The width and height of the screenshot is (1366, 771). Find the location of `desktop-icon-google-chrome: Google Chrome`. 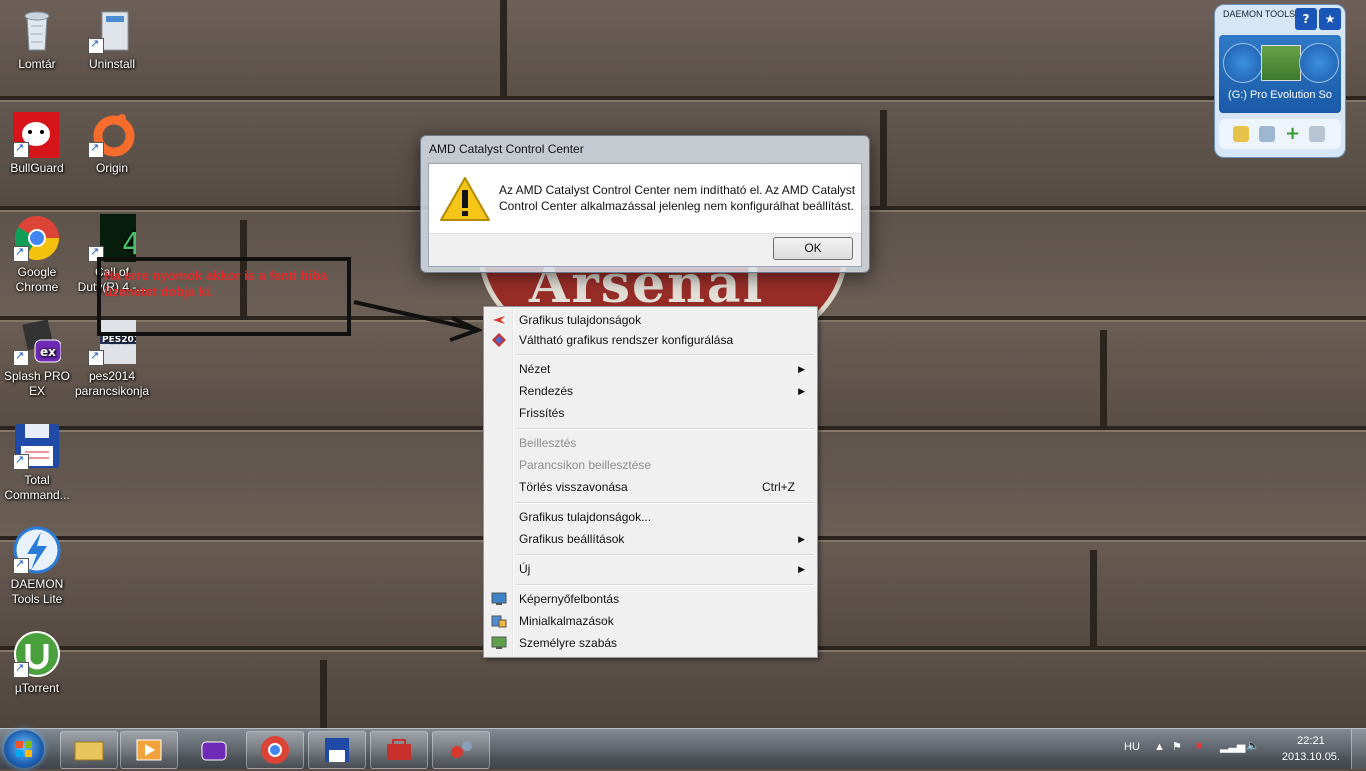

desktop-icon-google-chrome: Google Chrome is located at coordinates (37, 254).